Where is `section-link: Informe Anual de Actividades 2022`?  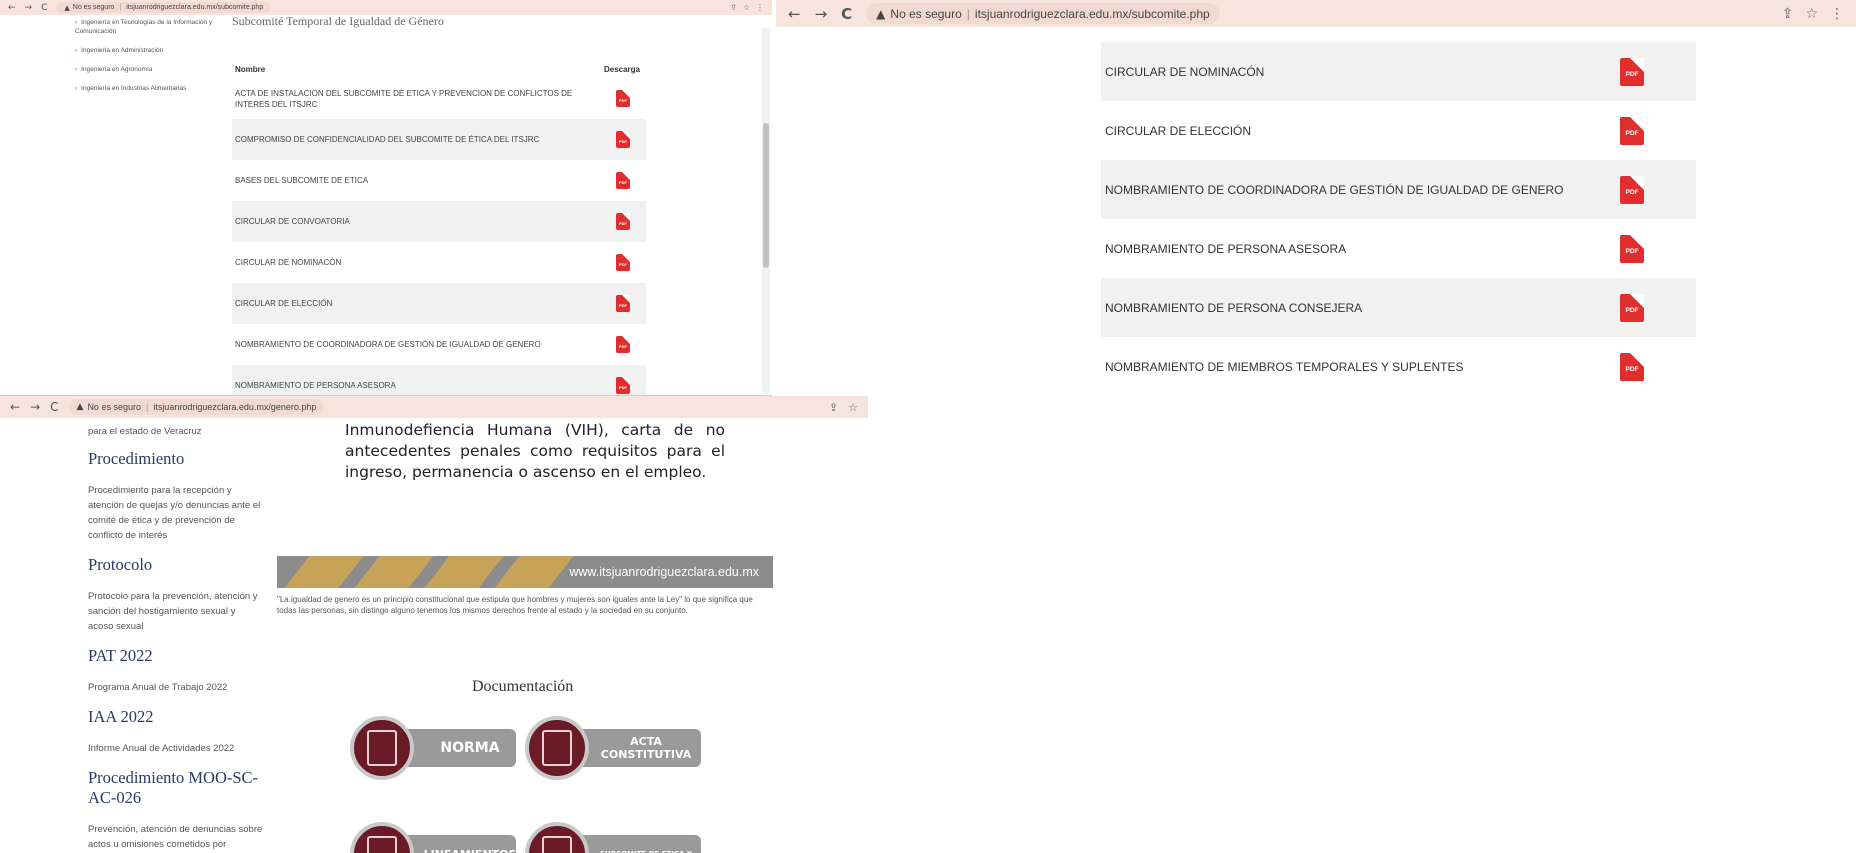 section-link: Informe Anual de Actividades 2022 is located at coordinates (175, 748).